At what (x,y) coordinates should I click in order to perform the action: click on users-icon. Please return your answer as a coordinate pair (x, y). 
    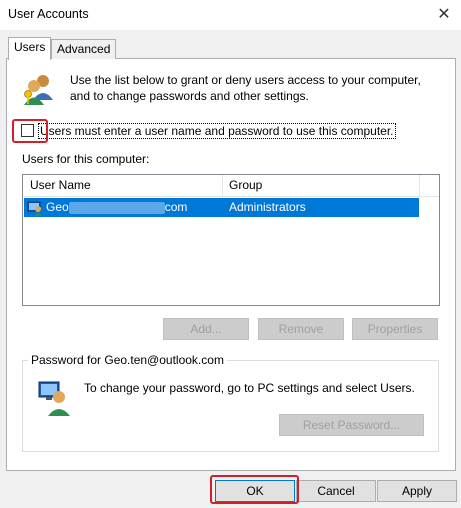
    Looking at the image, I should click on (39, 89).